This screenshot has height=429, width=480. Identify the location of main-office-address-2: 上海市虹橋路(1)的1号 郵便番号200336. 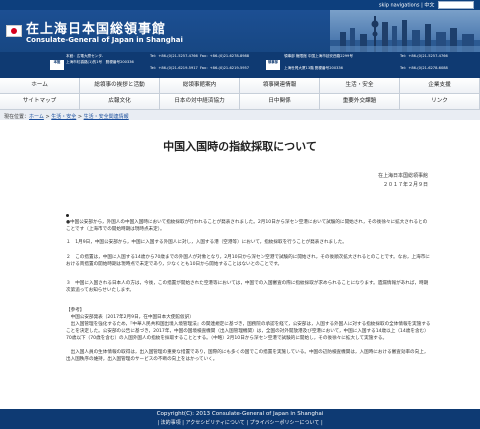
(100, 62).